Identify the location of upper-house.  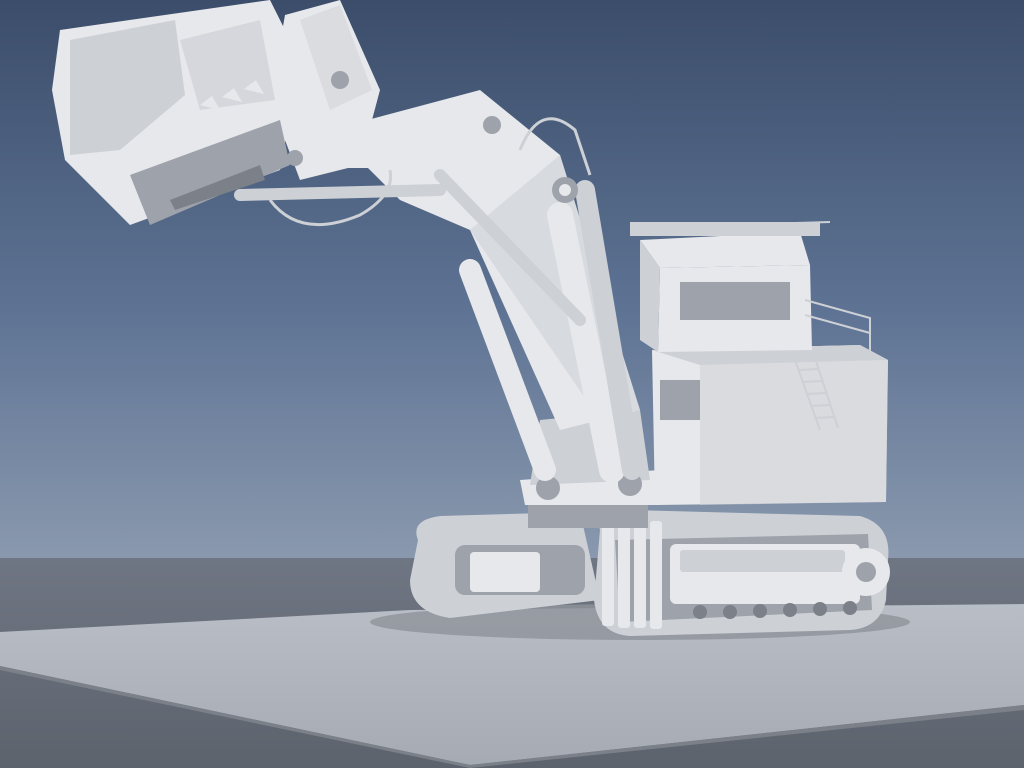
(770, 425).